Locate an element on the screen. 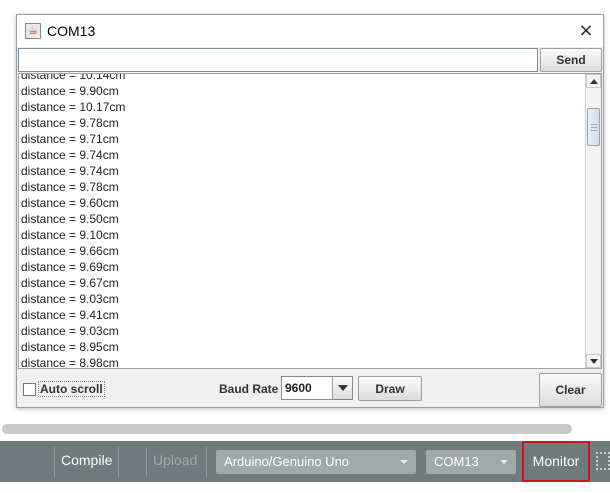 This screenshot has height=493, width=610. scroll-up-button is located at coordinates (593, 81).